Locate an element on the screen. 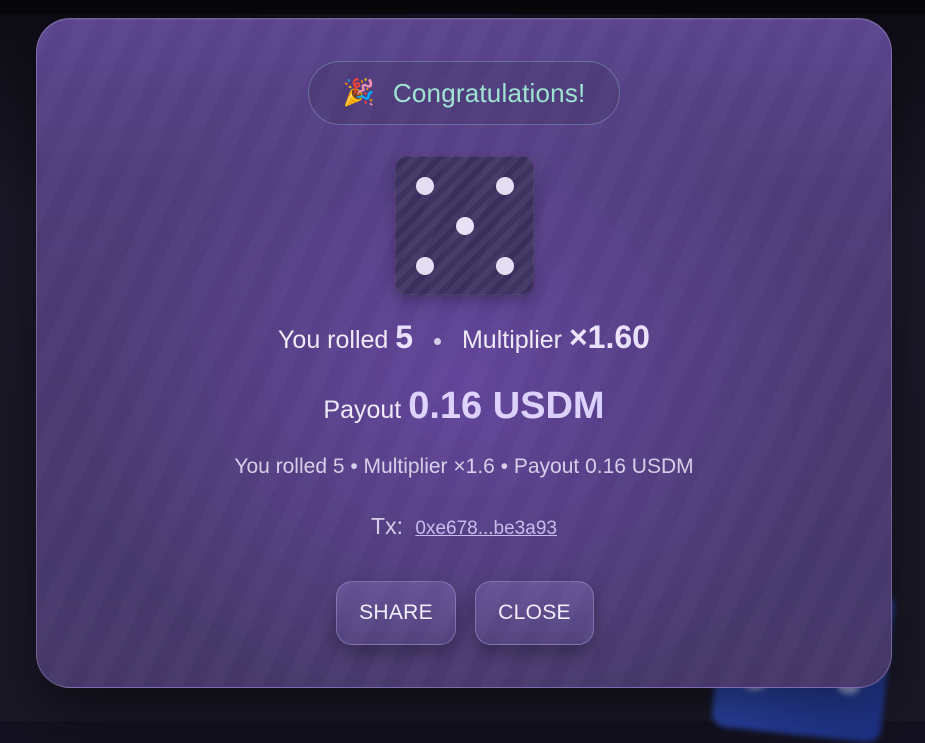 The image size is (925, 743). multiplier-label: Multiplier is located at coordinates (512, 340).